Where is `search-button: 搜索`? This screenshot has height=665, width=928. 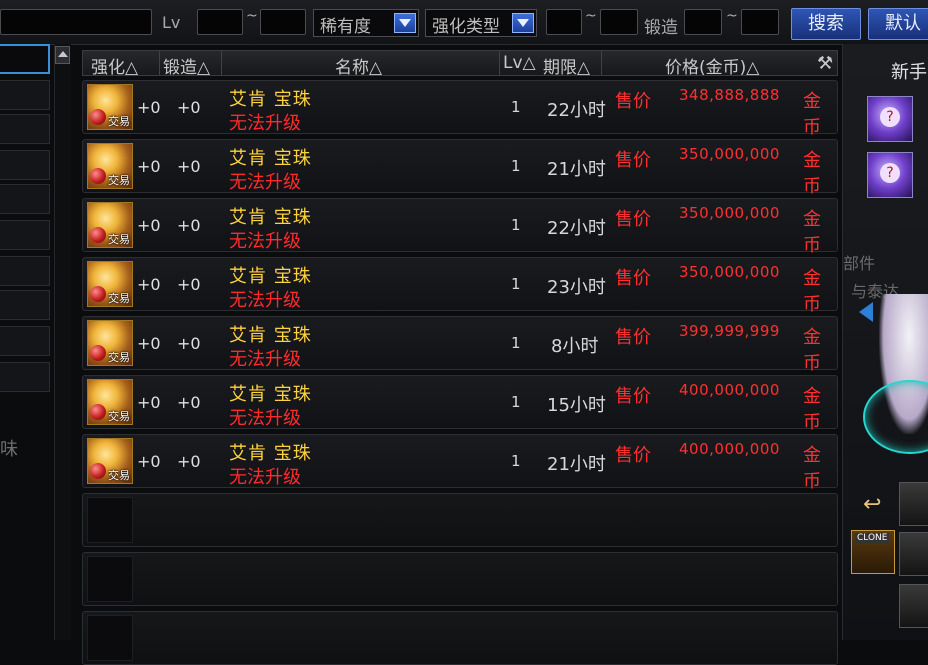
search-button: 搜索 is located at coordinates (826, 24).